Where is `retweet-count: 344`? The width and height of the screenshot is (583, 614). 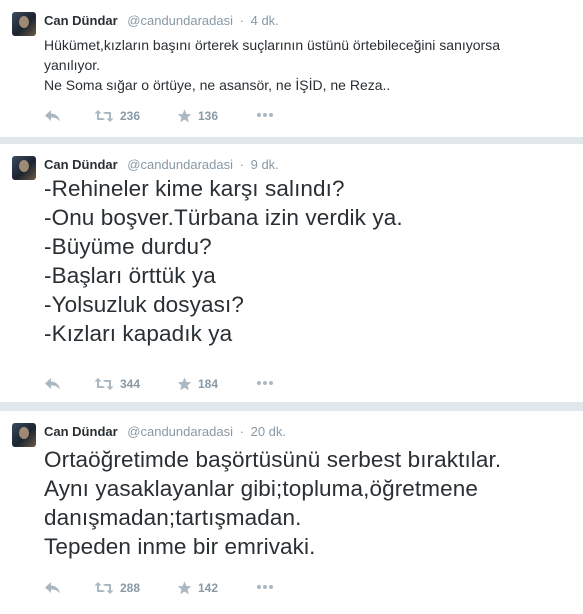
retweet-count: 344 is located at coordinates (130, 384).